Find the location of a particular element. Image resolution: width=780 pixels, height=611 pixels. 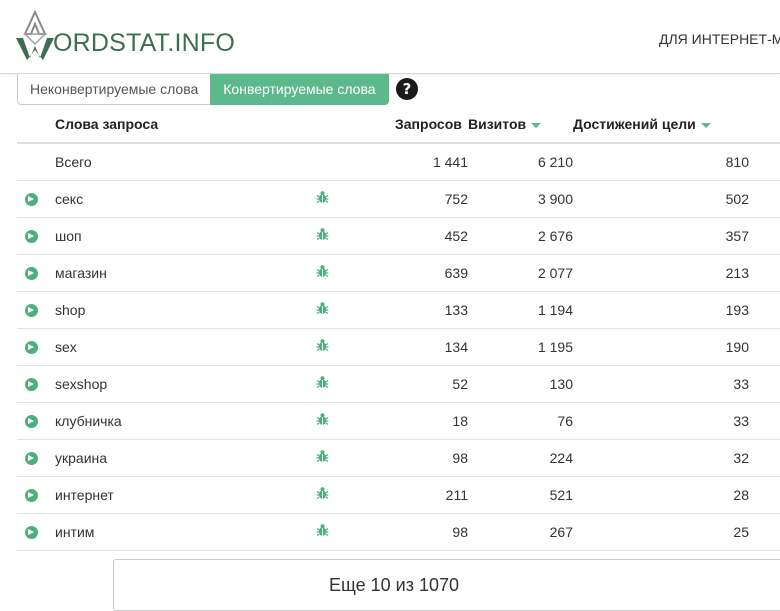

row-goals: 25 is located at coordinates (661, 532).